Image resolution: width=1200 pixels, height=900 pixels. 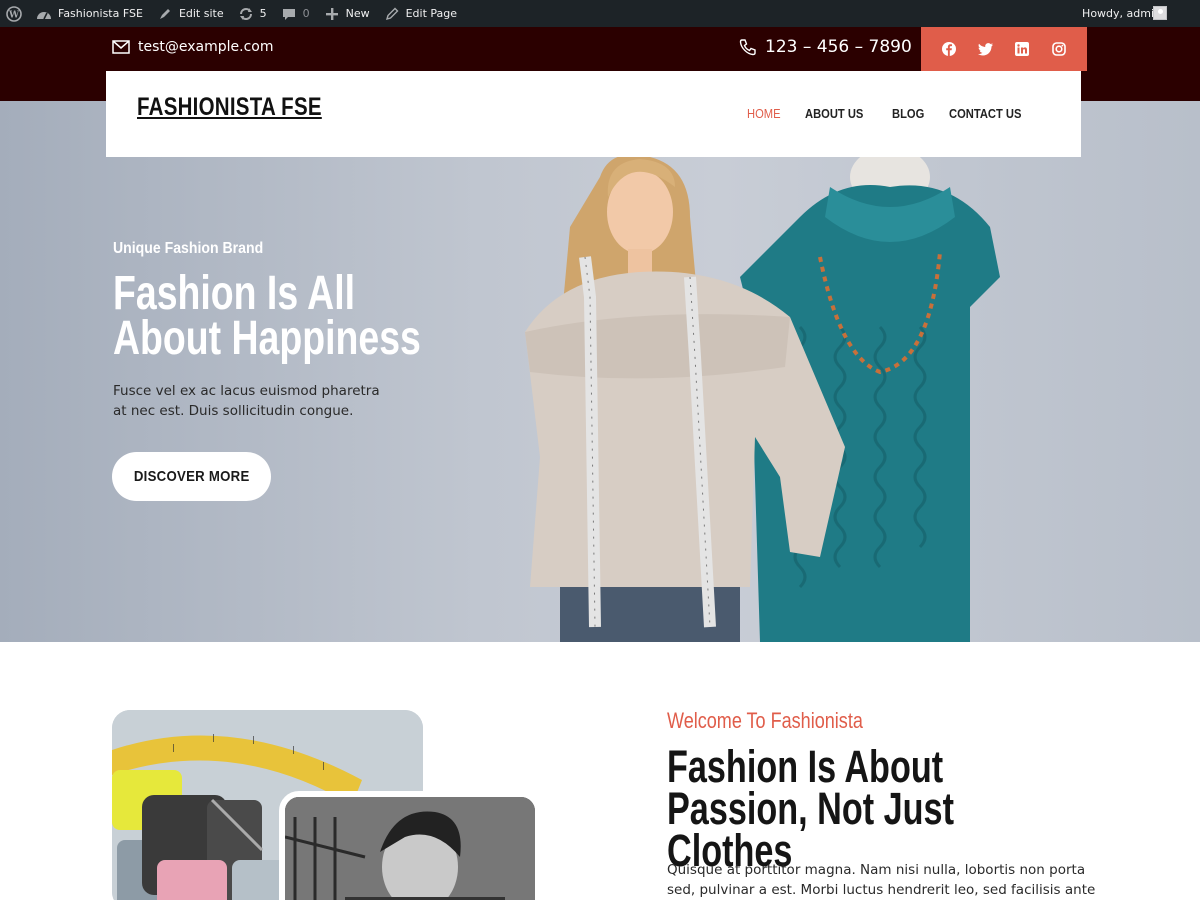 What do you see at coordinates (44, 14) in the screenshot?
I see `dashboard-icon` at bounding box center [44, 14].